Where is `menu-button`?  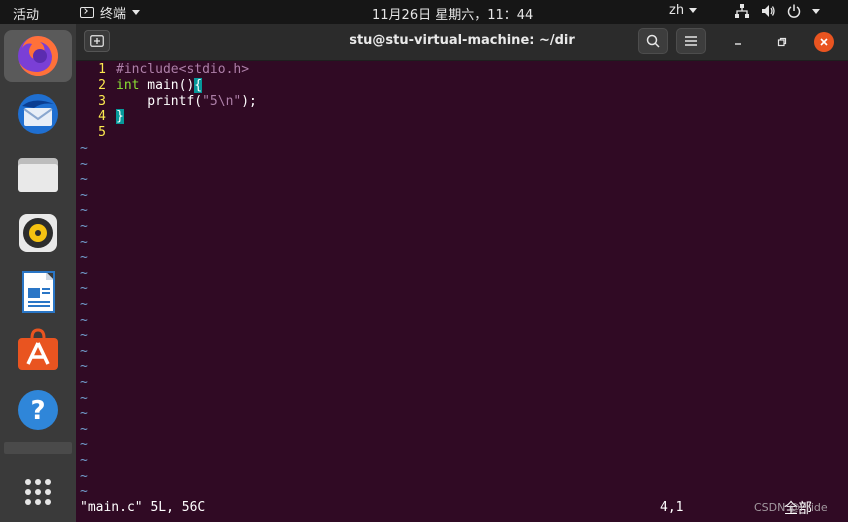
menu-button is located at coordinates (691, 41).